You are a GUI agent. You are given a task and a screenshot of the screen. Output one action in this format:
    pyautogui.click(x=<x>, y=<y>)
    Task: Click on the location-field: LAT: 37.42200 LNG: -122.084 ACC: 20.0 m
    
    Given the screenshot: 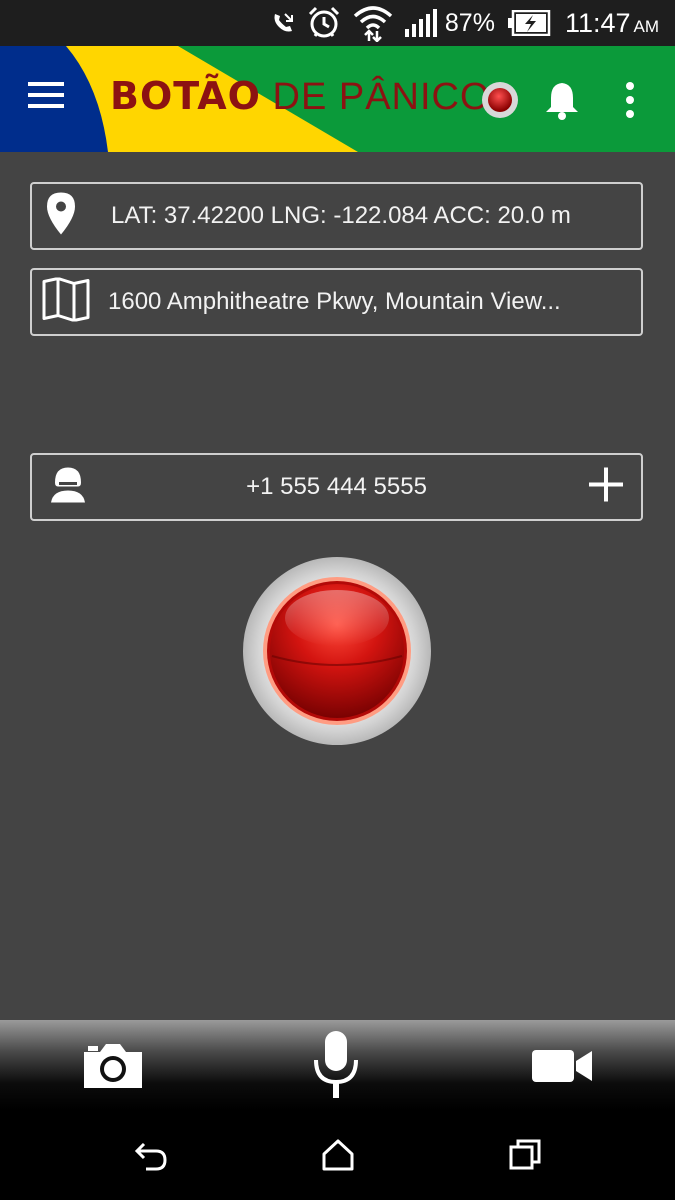 What is the action you would take?
    pyautogui.click(x=336, y=216)
    